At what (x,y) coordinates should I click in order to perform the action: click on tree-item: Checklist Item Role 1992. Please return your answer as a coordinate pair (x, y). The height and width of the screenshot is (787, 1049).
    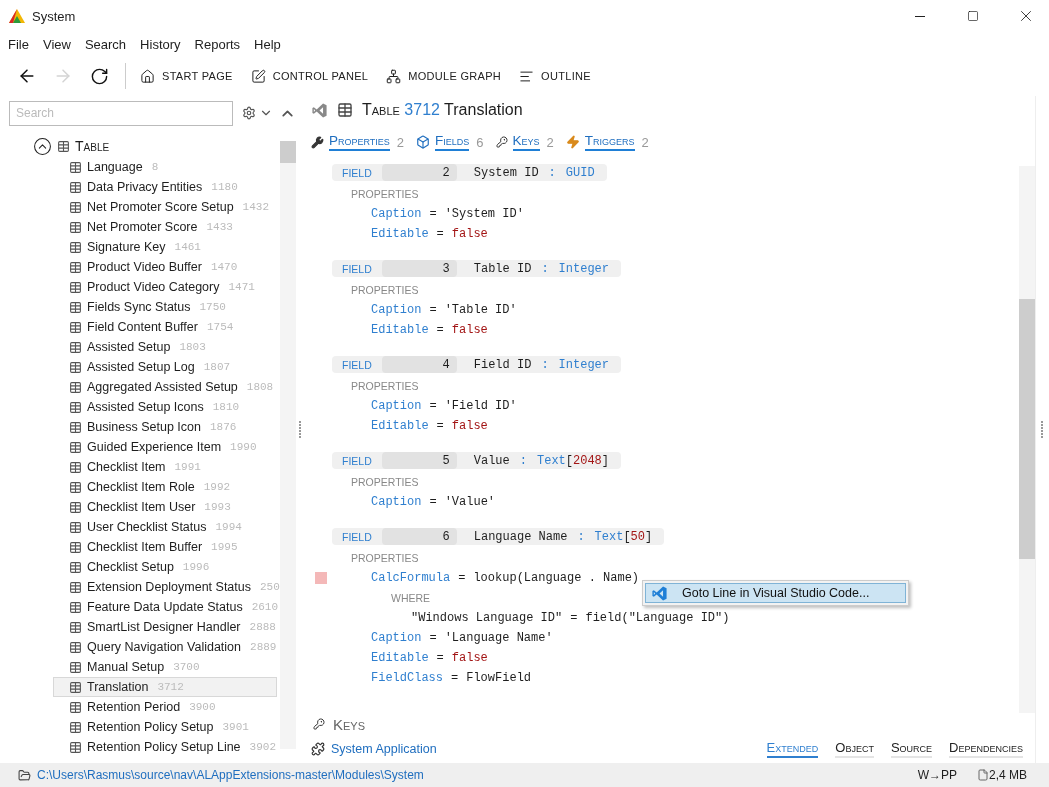
    Looking at the image, I should click on (165, 487).